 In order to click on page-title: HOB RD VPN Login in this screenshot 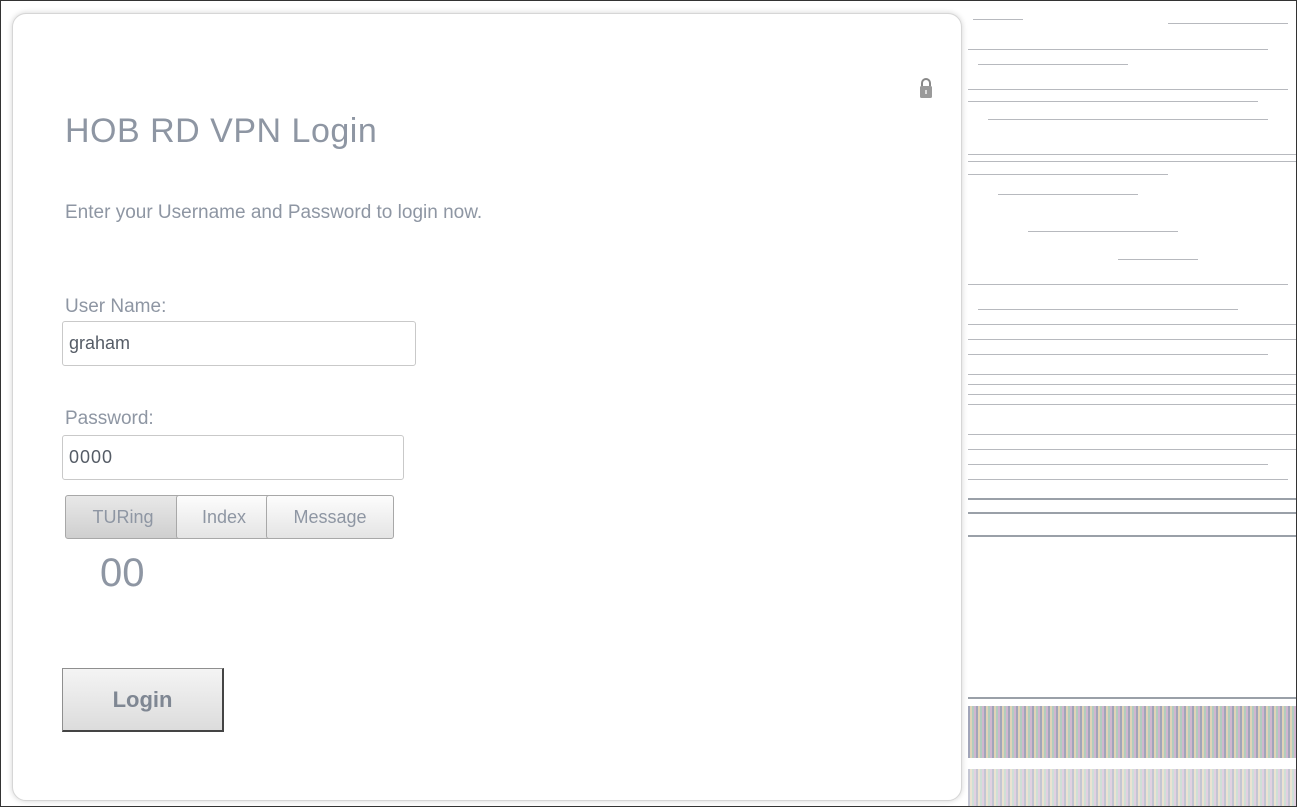, I will do `click(221, 131)`.